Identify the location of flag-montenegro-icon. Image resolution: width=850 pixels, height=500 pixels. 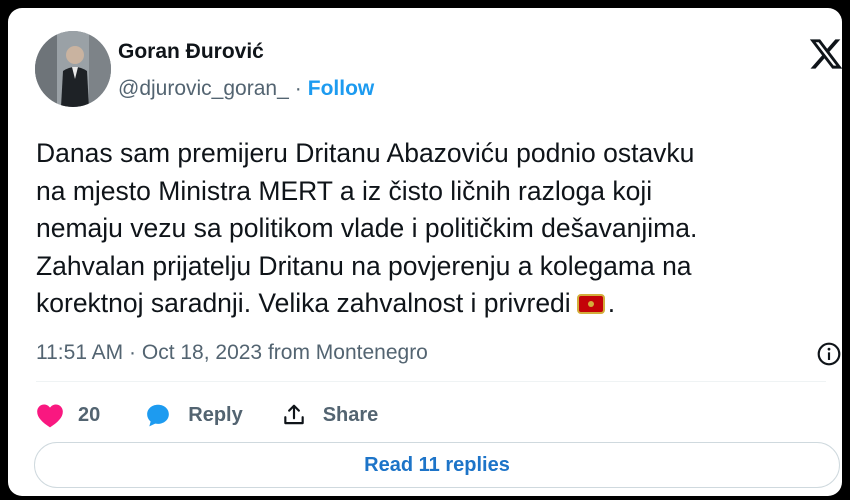
(590, 304).